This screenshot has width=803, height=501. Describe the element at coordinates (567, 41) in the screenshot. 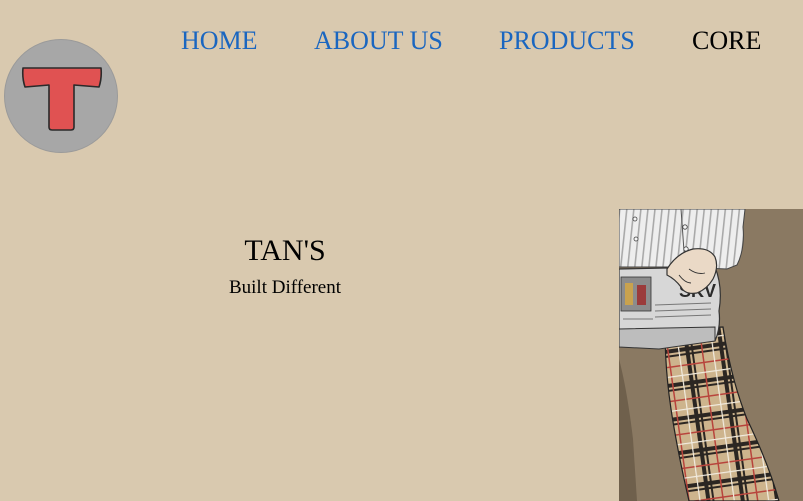

I see `nav-link-products: PRODUCTS` at that location.